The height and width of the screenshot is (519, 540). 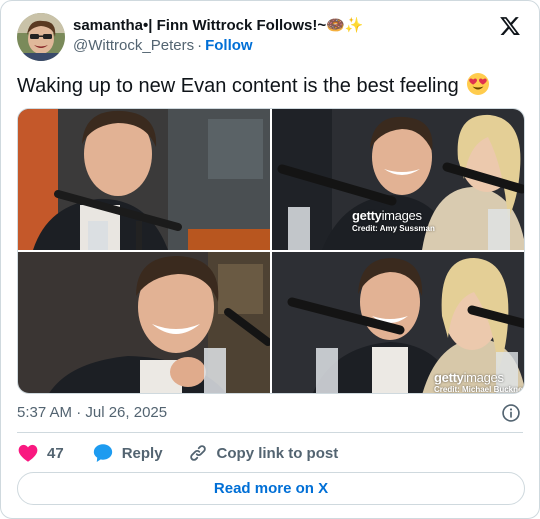 I want to click on link-icon, so click(x=197, y=453).